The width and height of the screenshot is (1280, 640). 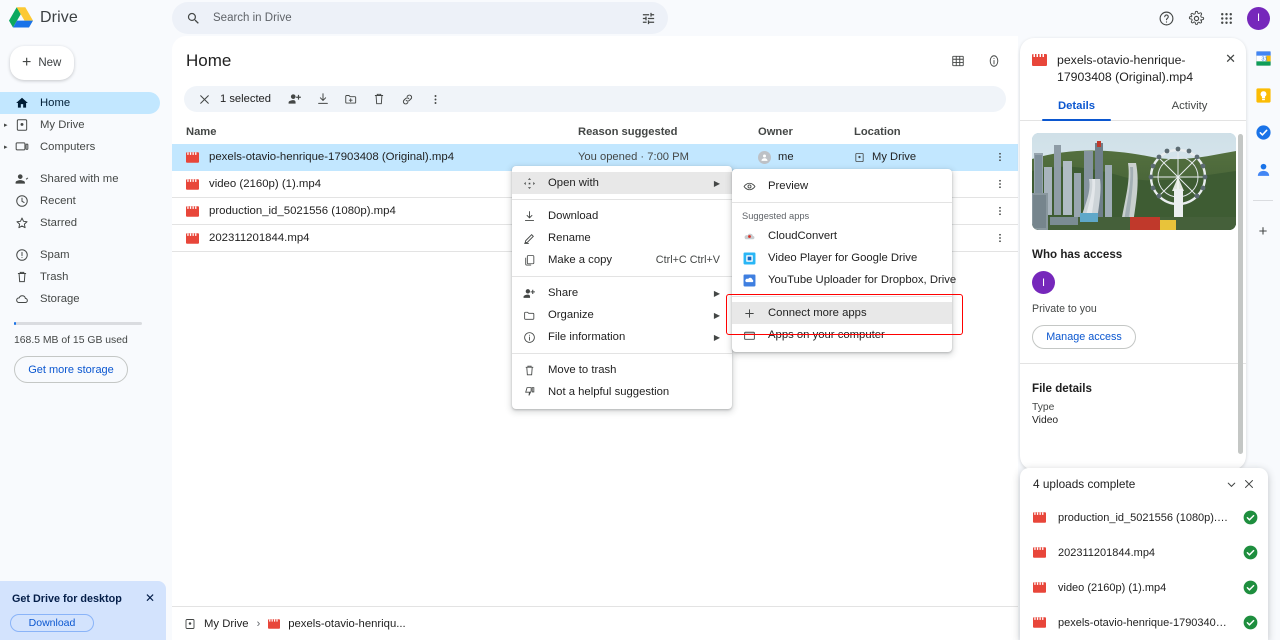 What do you see at coordinates (749, 335) in the screenshot?
I see `window-icon` at bounding box center [749, 335].